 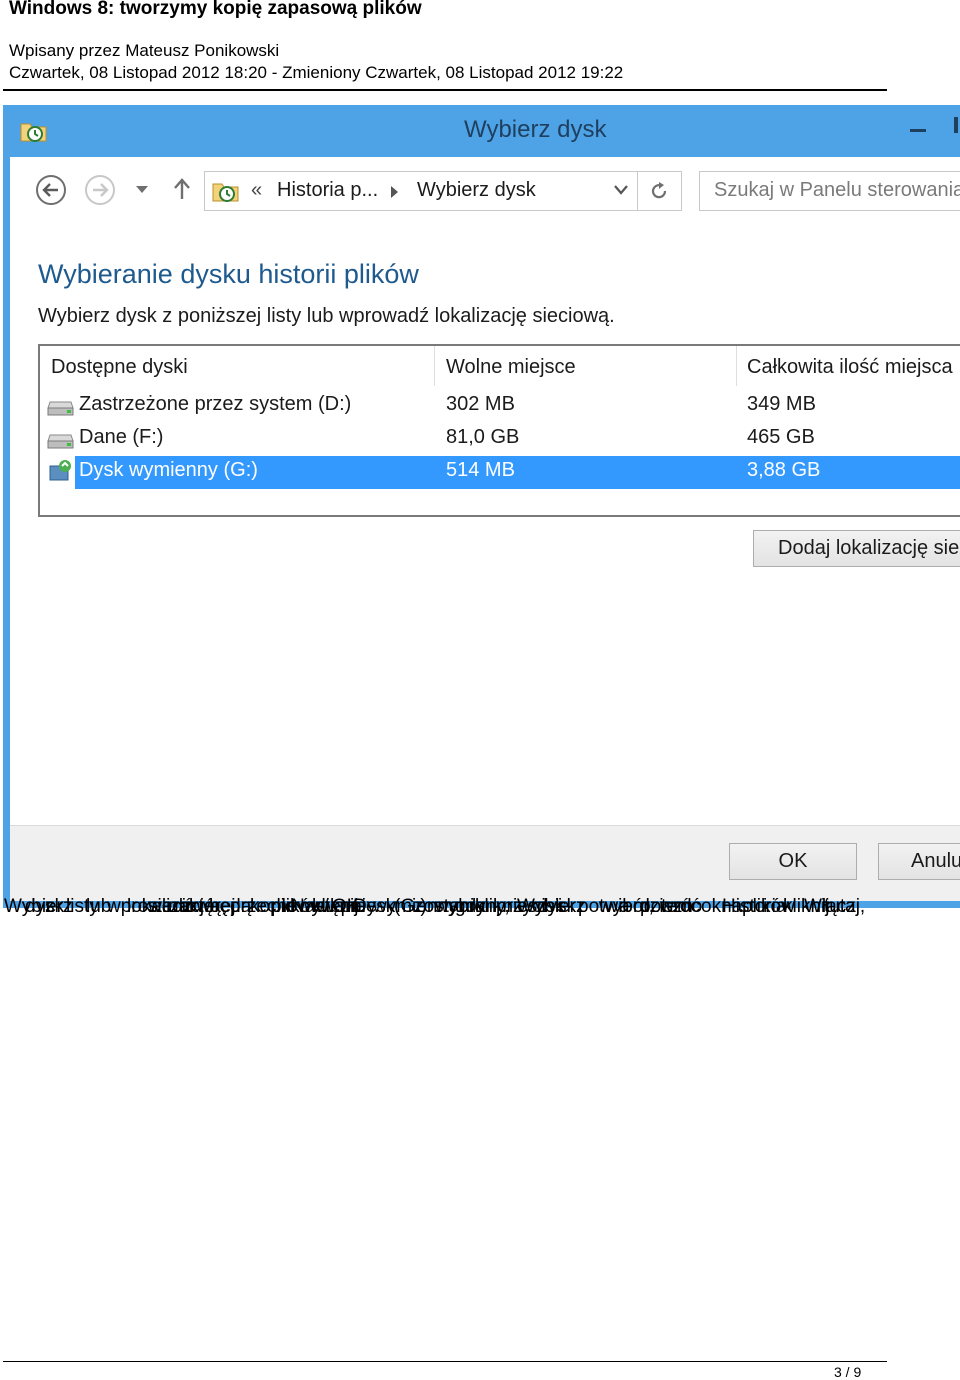 What do you see at coordinates (918, 130) in the screenshot?
I see `minimize-icon` at bounding box center [918, 130].